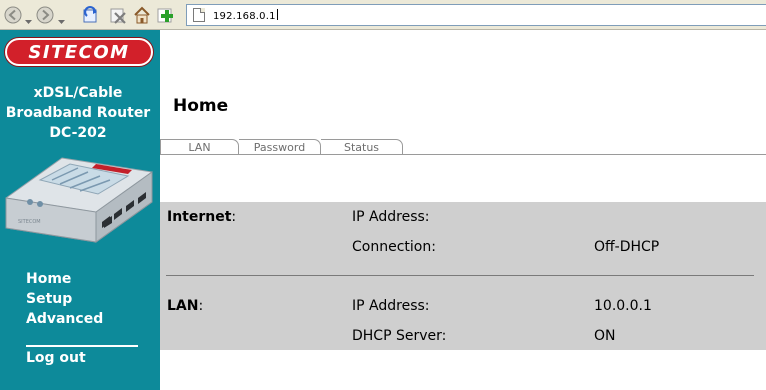 The height and width of the screenshot is (390, 766). Describe the element at coordinates (627, 247) in the screenshot. I see `internet-connection-value: Off-DHCP` at that location.